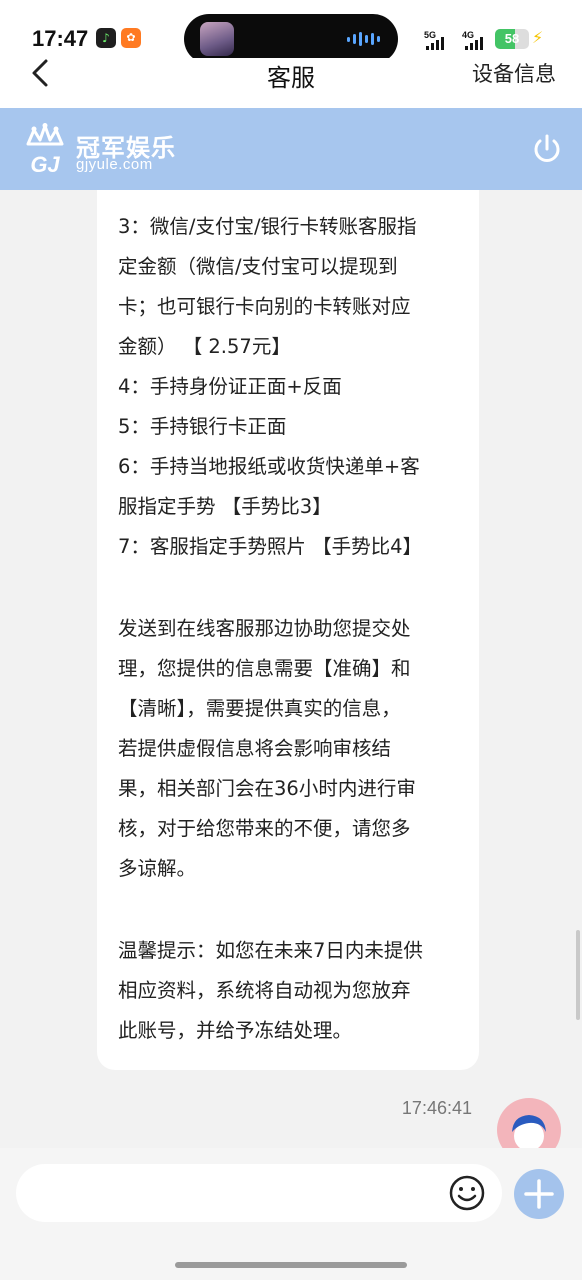 The height and width of the screenshot is (1280, 582). What do you see at coordinates (264, 306) in the screenshot?
I see `message-line: 卡；也可银行卡向别的卡转账对应` at bounding box center [264, 306].